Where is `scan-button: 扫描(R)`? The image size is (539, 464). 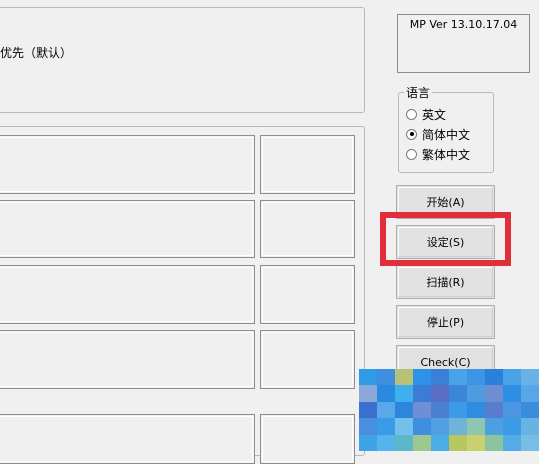
scan-button: 扫描(R) is located at coordinates (445, 282).